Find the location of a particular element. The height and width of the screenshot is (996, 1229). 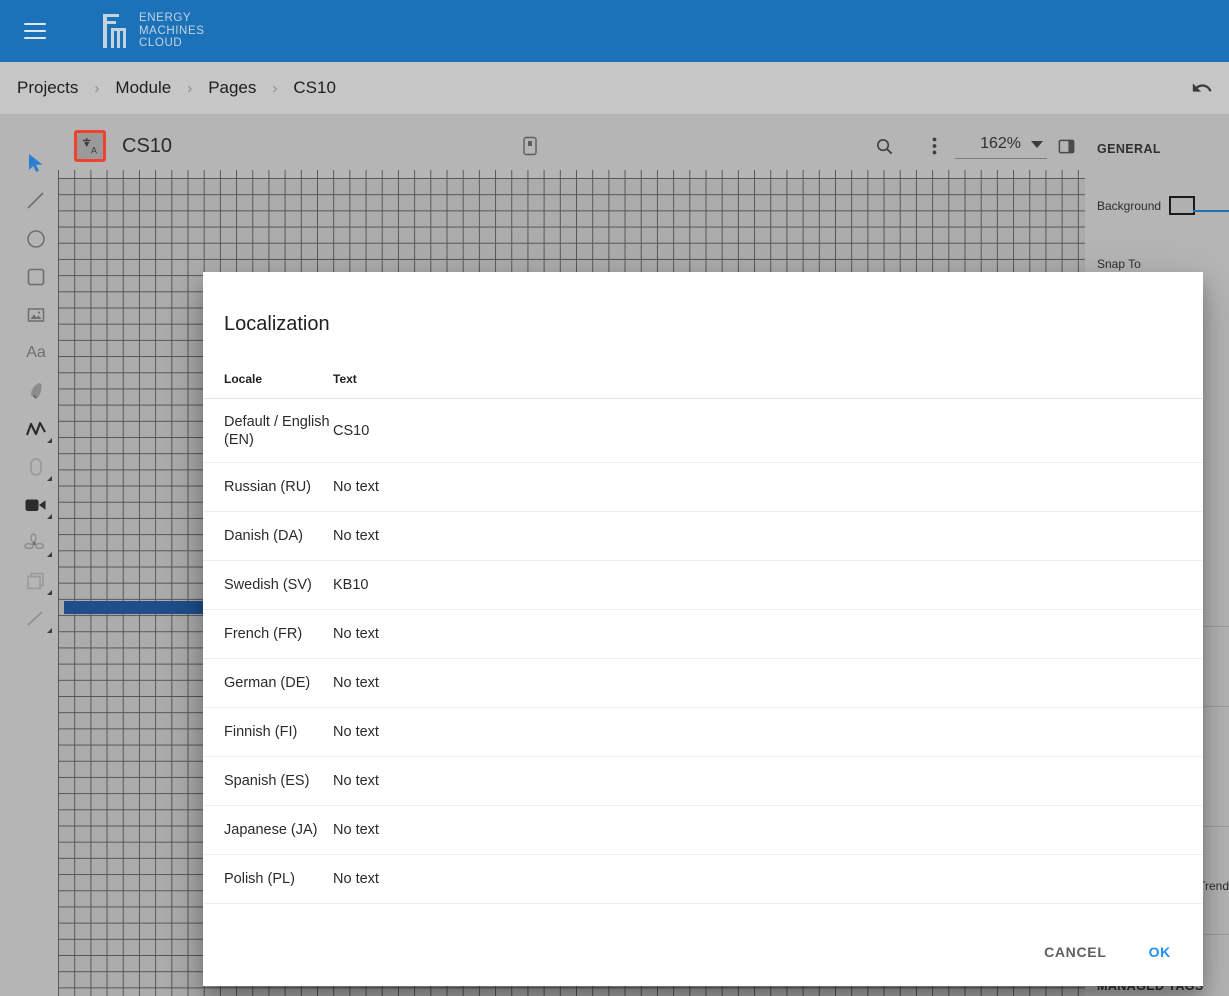

device-preview-button is located at coordinates (530, 146).